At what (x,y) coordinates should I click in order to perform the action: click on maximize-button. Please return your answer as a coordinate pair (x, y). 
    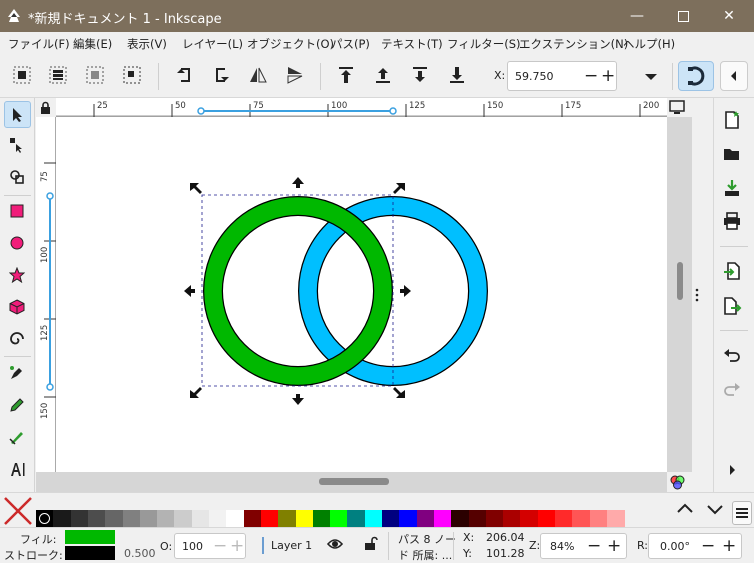
    Looking at the image, I should click on (683, 16).